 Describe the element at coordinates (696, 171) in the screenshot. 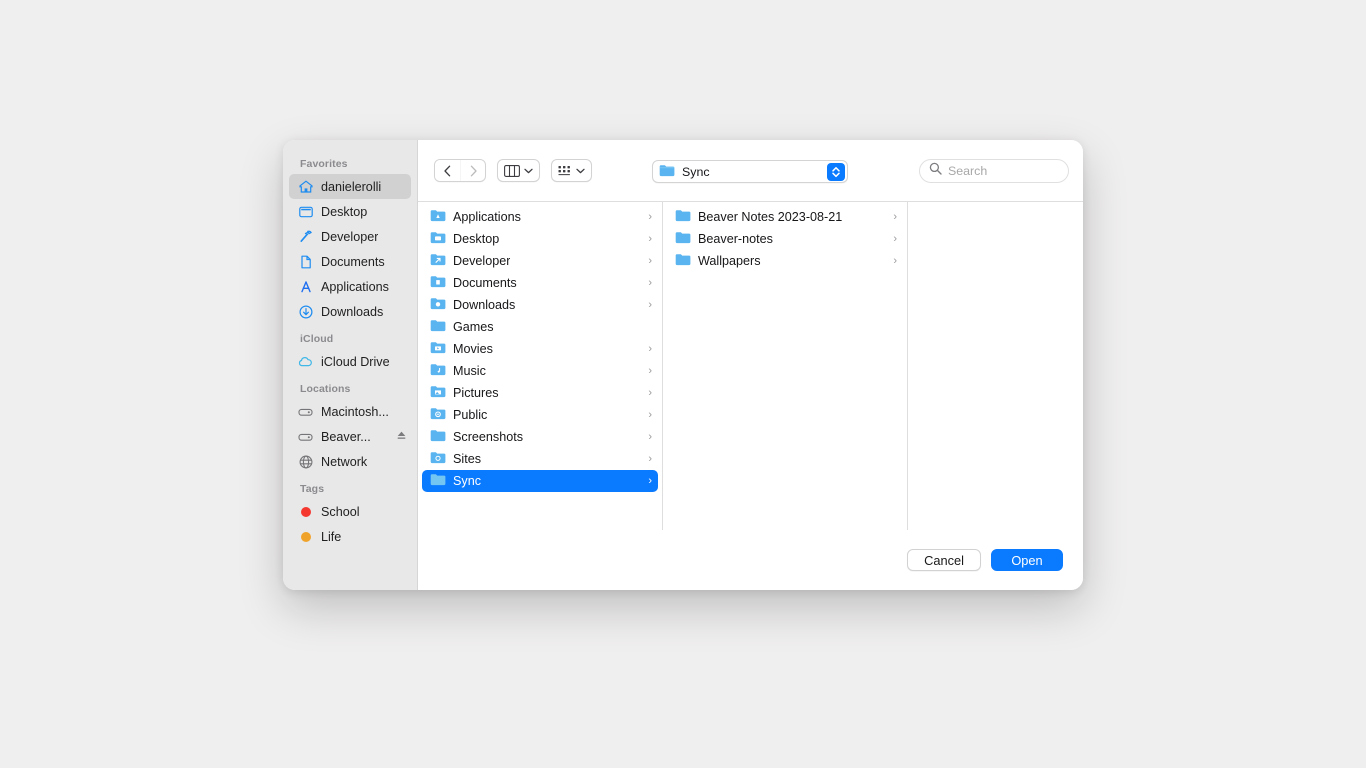

I see `path-popup-label: Sync` at that location.